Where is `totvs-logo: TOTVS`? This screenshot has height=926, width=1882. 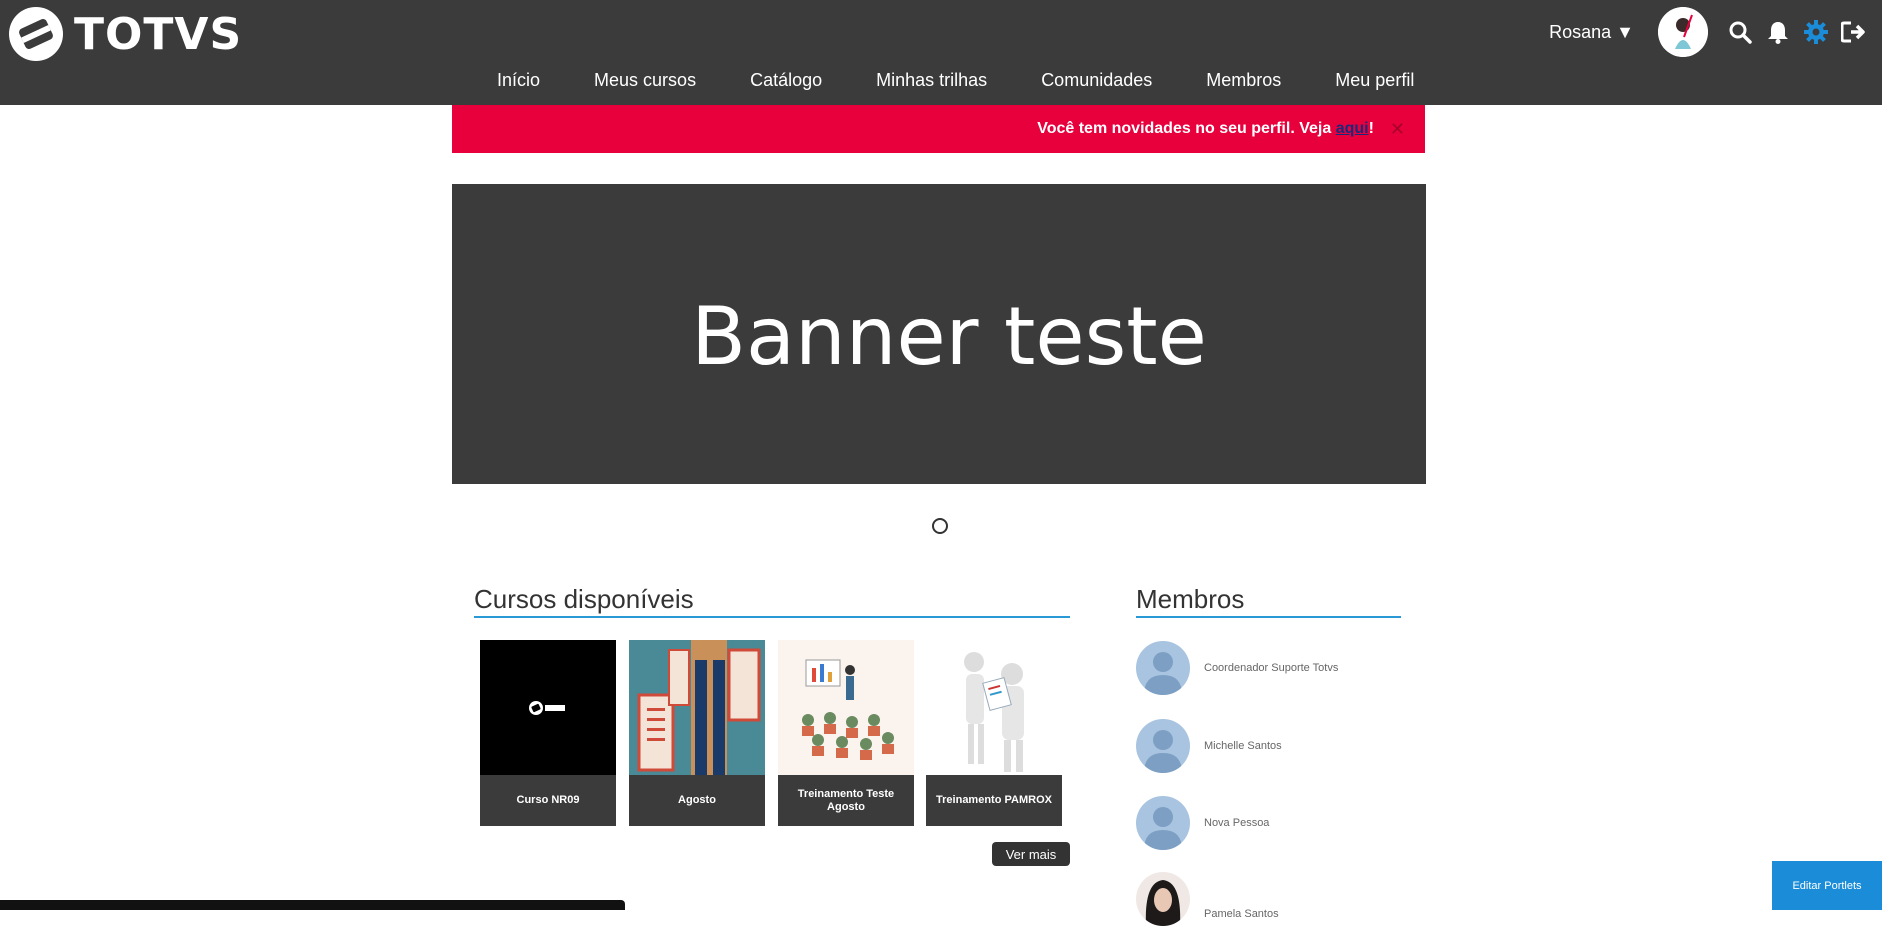
totvs-logo: TOTVS is located at coordinates (125, 34).